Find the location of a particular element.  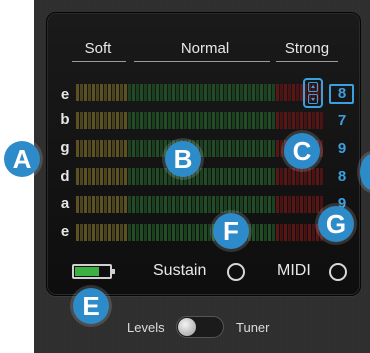

header-divider-soft is located at coordinates (99, 61).